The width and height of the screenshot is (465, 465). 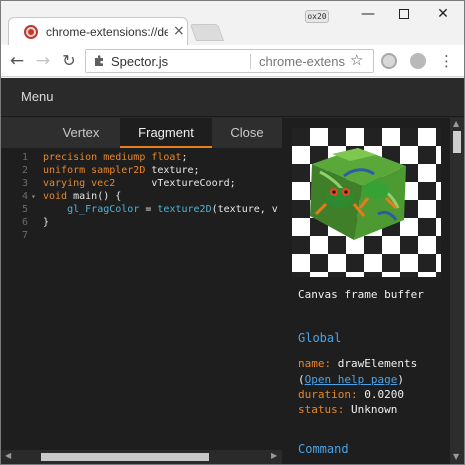 I want to click on duration-value: 0.0200, so click(x=384, y=394).